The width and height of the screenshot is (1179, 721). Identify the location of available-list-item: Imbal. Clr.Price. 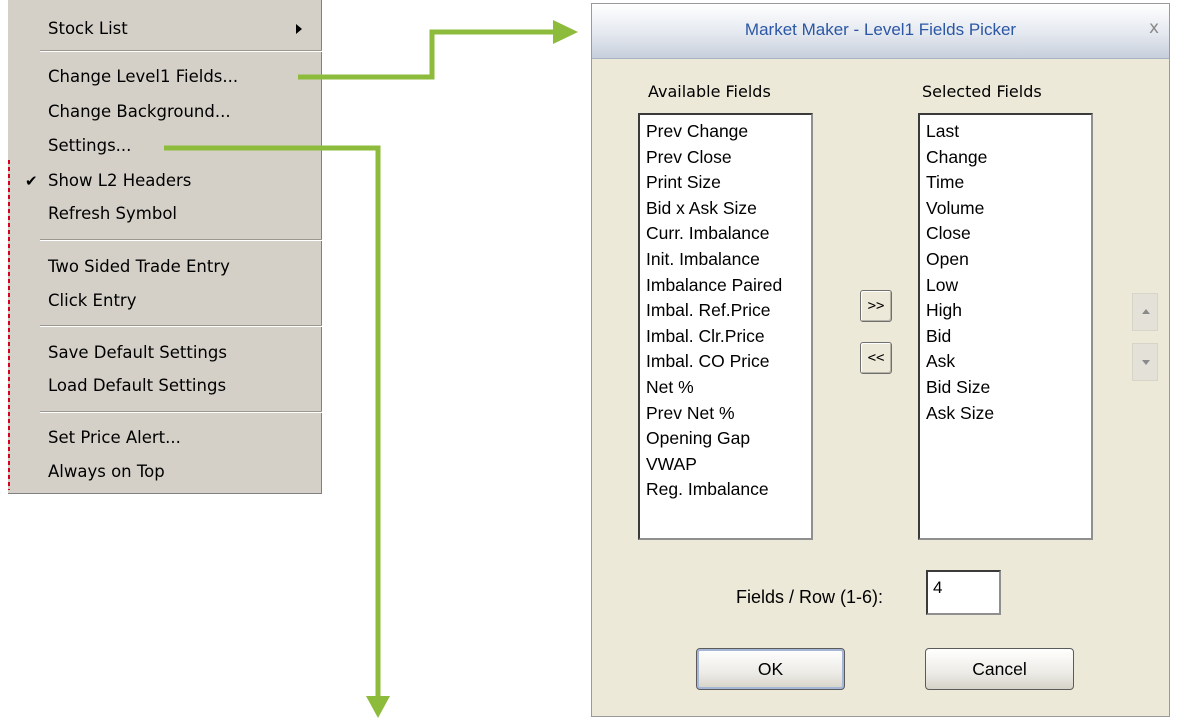
(725, 337).